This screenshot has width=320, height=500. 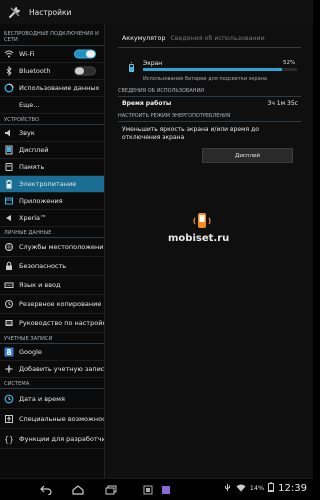 I want to click on bluetooth-icon, so click(x=9, y=71).